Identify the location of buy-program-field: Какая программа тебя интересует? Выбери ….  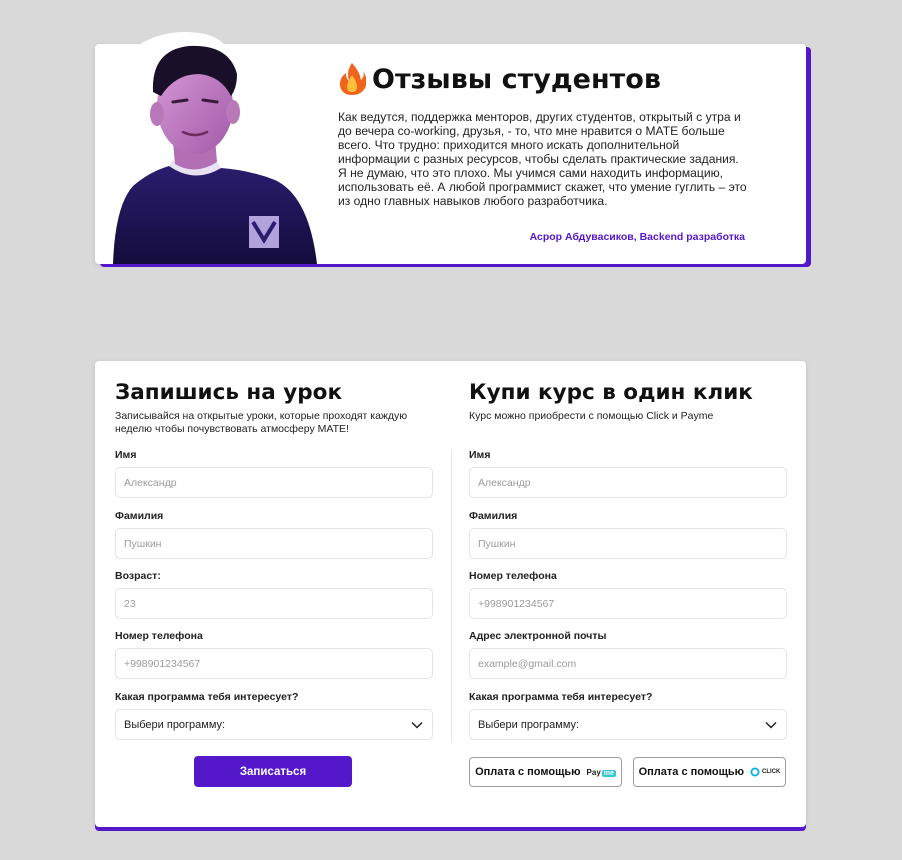
(628, 715).